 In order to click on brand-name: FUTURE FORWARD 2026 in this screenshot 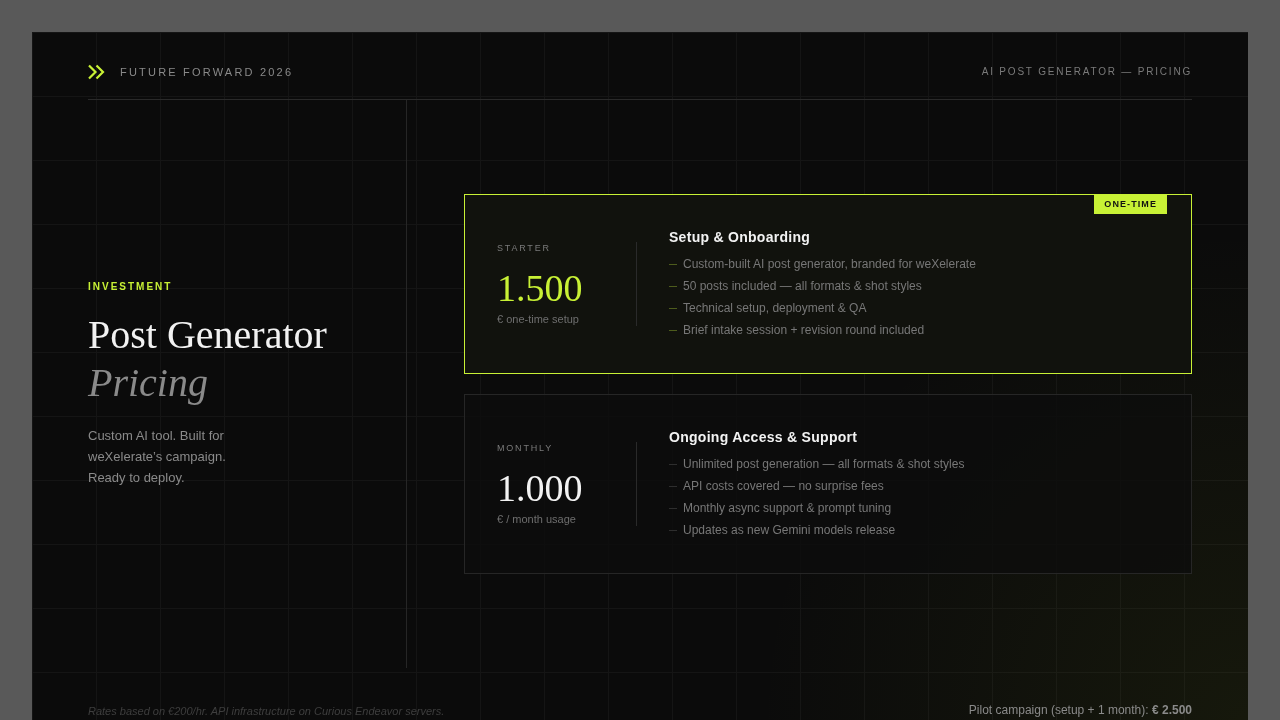, I will do `click(207, 71)`.